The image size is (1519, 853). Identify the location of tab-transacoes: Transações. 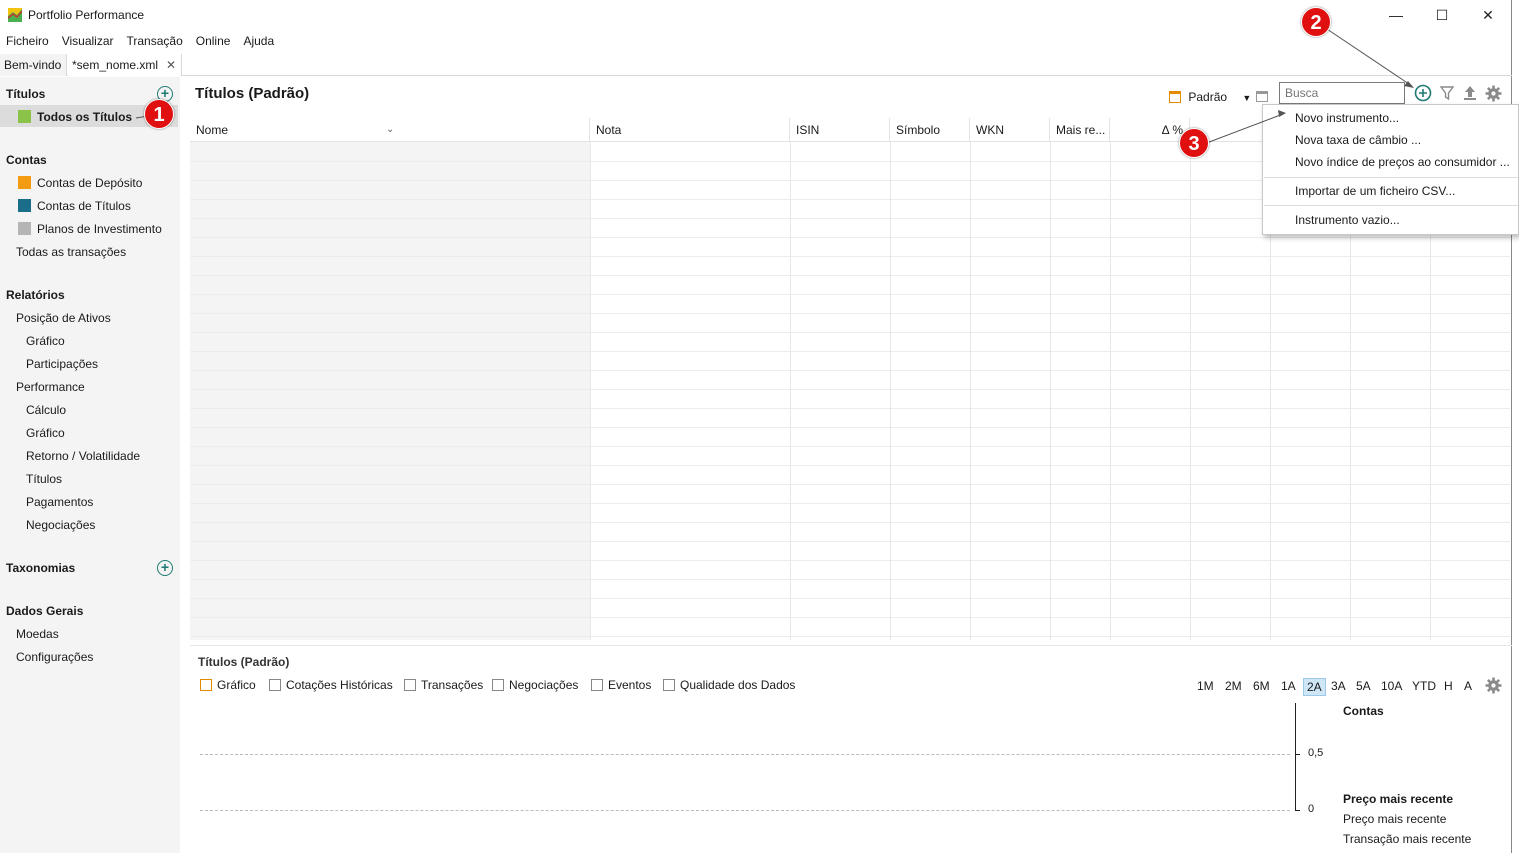
(443, 685).